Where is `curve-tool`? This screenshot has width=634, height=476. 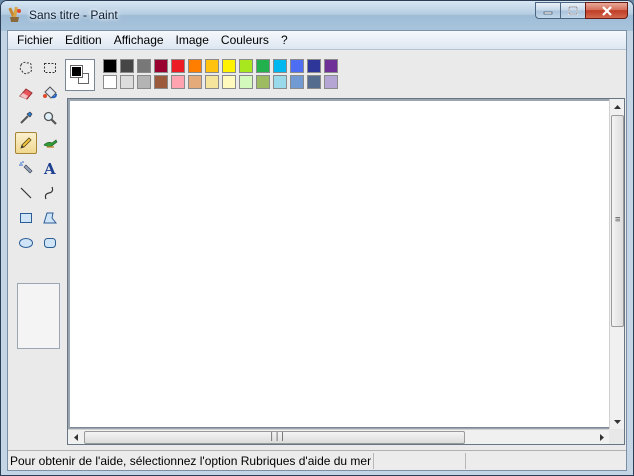 curve-tool is located at coordinates (50, 193).